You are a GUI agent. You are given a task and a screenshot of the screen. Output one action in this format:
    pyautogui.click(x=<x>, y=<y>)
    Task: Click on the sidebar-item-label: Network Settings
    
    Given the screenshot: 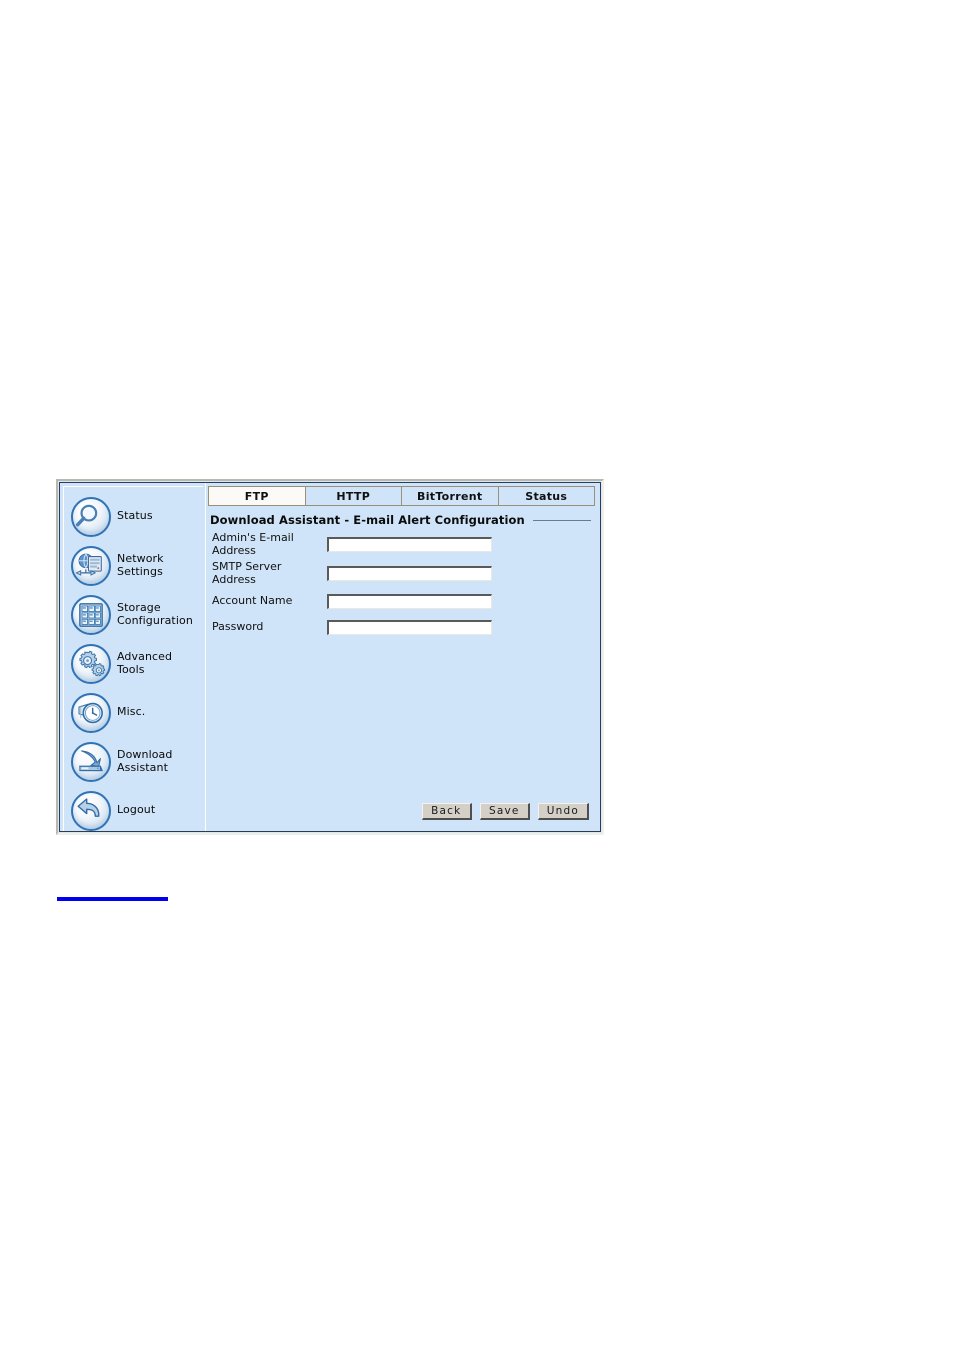 What is the action you would take?
    pyautogui.click(x=140, y=565)
    